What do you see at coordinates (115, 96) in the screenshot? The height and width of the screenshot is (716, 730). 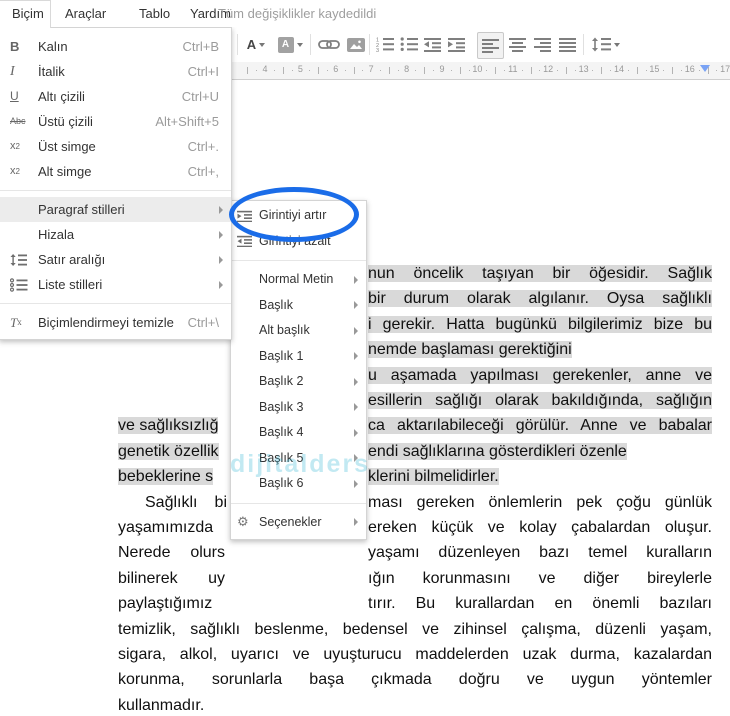 I see `menu-item-alti-cizili: U Altı çizili Ctrl+U` at bounding box center [115, 96].